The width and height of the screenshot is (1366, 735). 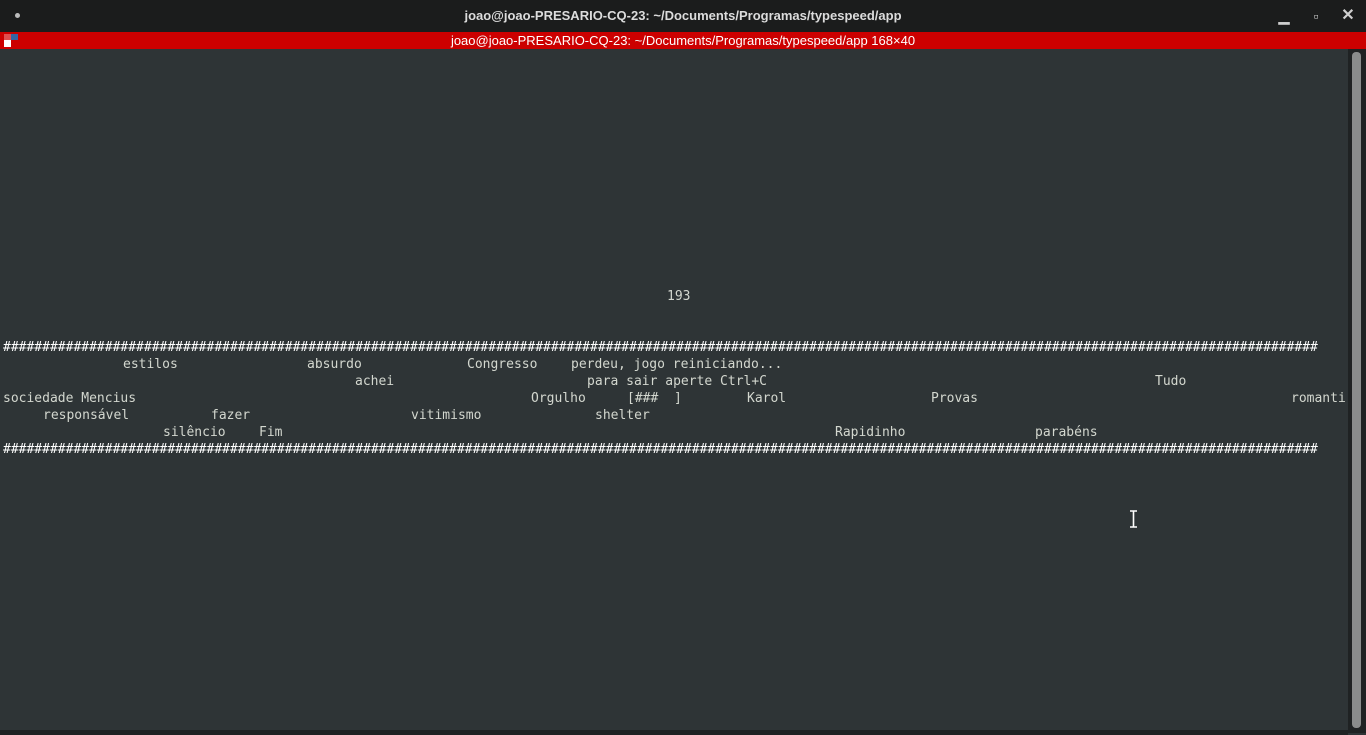 What do you see at coordinates (1318, 398) in the screenshot?
I see `word: romanti` at bounding box center [1318, 398].